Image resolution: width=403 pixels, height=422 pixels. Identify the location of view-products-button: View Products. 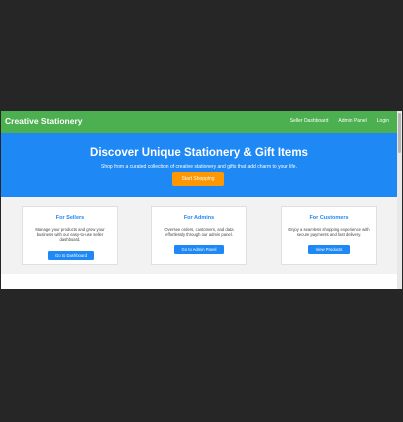
(329, 249).